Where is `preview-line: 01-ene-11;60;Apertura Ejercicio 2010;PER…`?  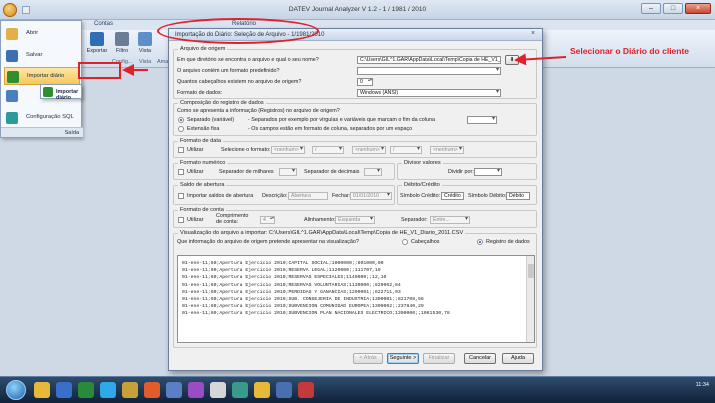 preview-line: 01-ene-11;60;Apertura Ejercicio 2010;PER… is located at coordinates (291, 292).